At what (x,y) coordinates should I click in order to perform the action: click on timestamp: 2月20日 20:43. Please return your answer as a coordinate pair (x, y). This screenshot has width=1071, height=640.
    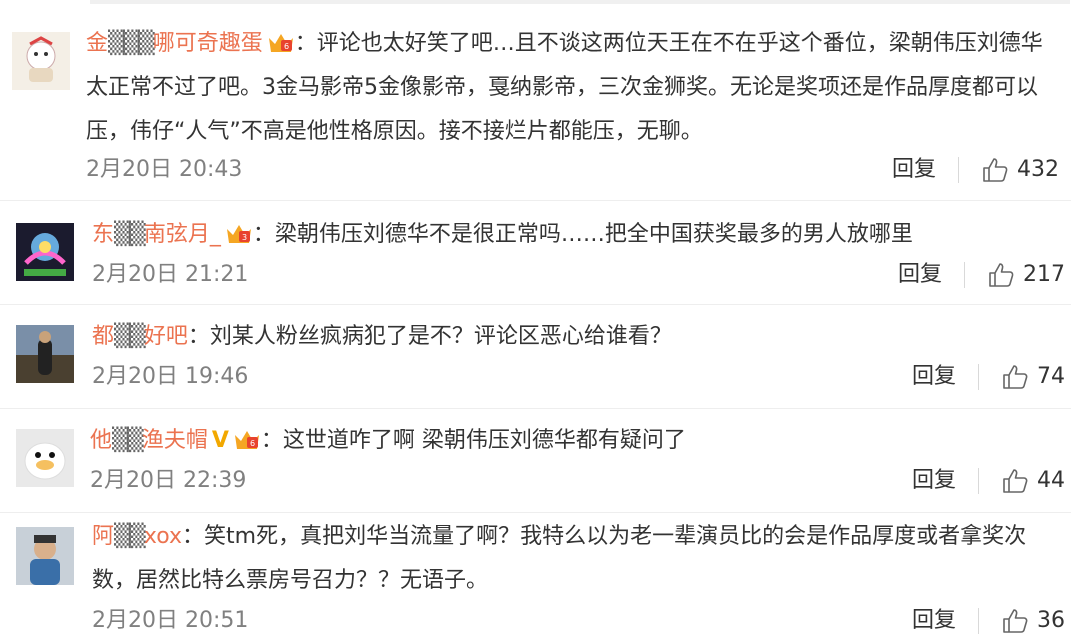
    Looking at the image, I should click on (164, 169).